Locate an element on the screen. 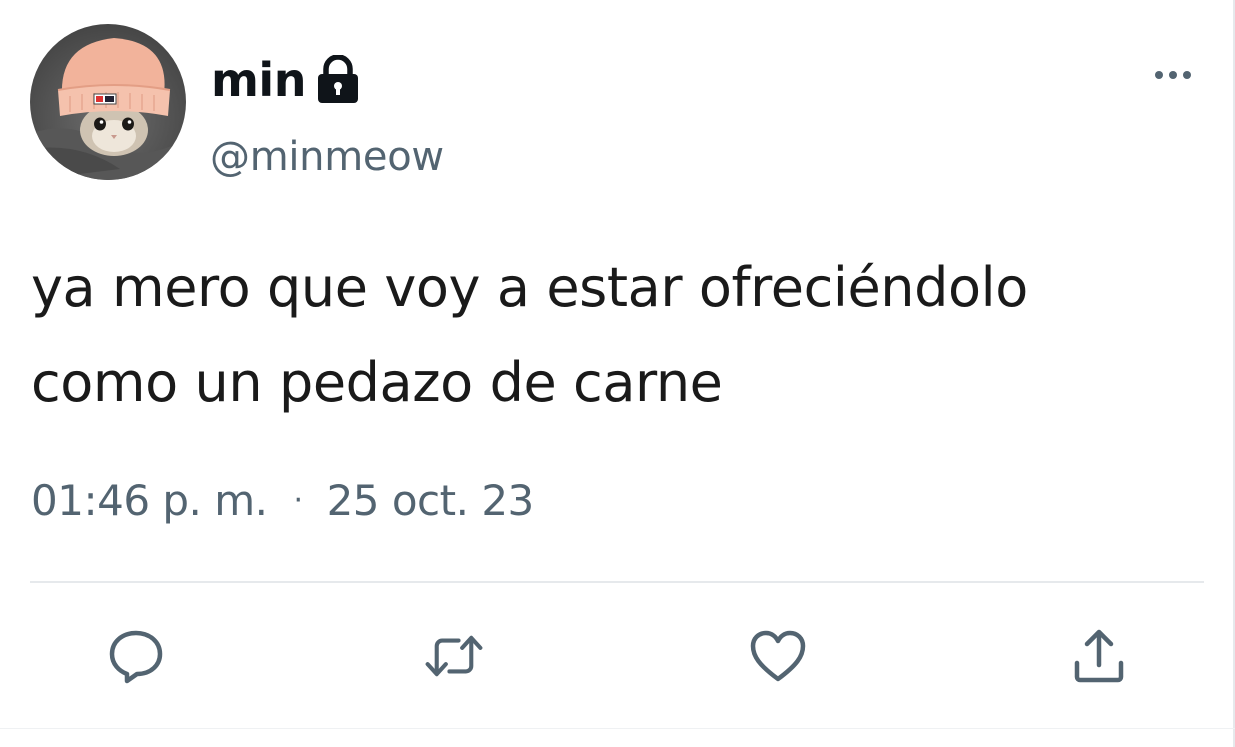 This screenshot has width=1235, height=747. lock-icon is located at coordinates (338, 79).